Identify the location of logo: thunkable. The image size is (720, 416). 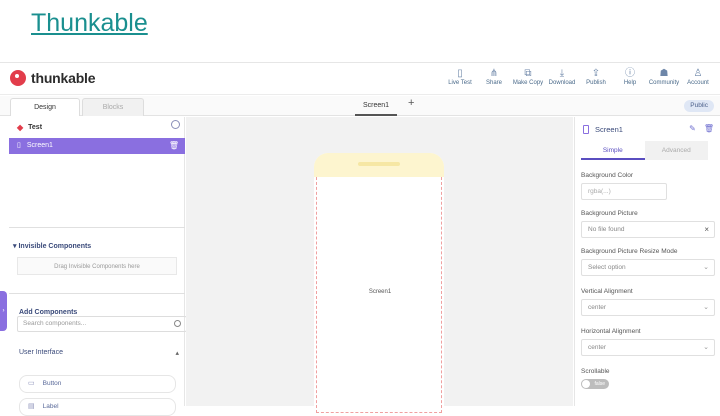
(53, 78).